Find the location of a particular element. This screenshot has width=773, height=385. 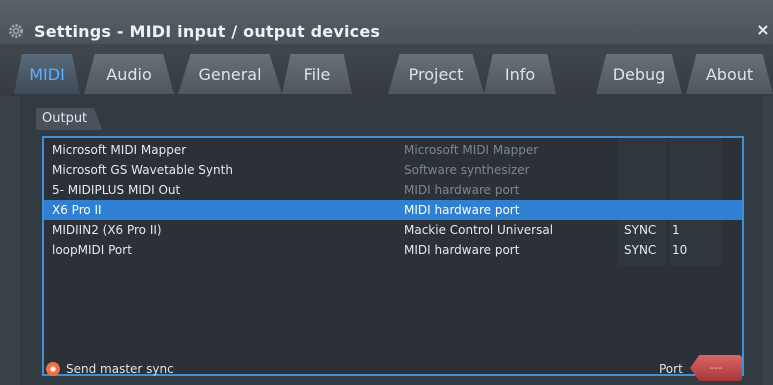

port-label: Port is located at coordinates (671, 369).